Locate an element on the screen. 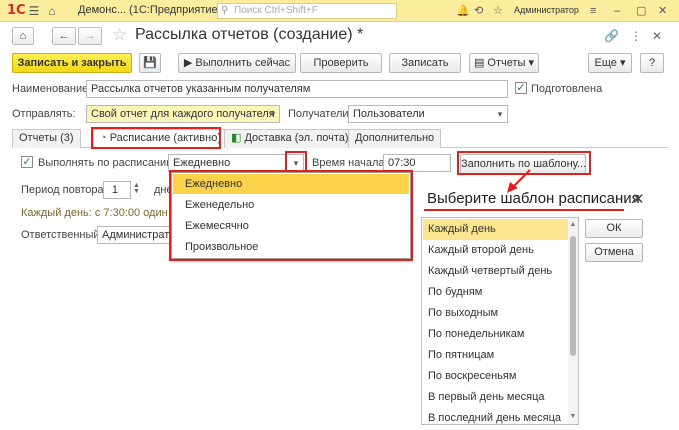 Image resolution: width=679 pixels, height=430 pixels. responsible-input: Администратор is located at coordinates (137, 235).